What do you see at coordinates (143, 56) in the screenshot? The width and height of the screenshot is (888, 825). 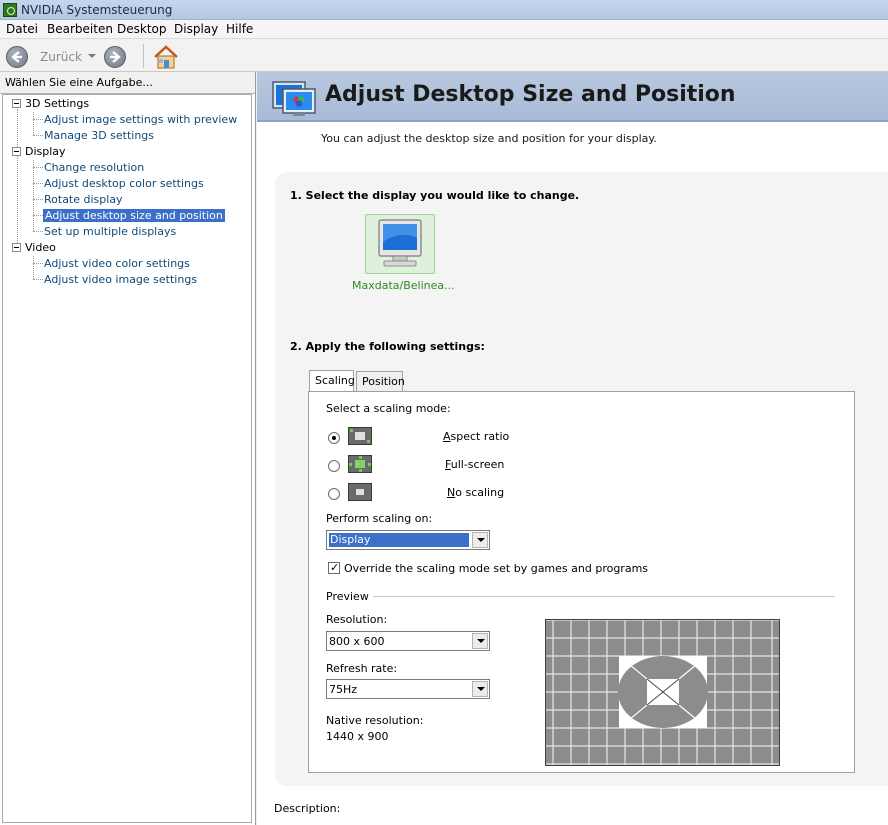 I see `toolbar-separator` at bounding box center [143, 56].